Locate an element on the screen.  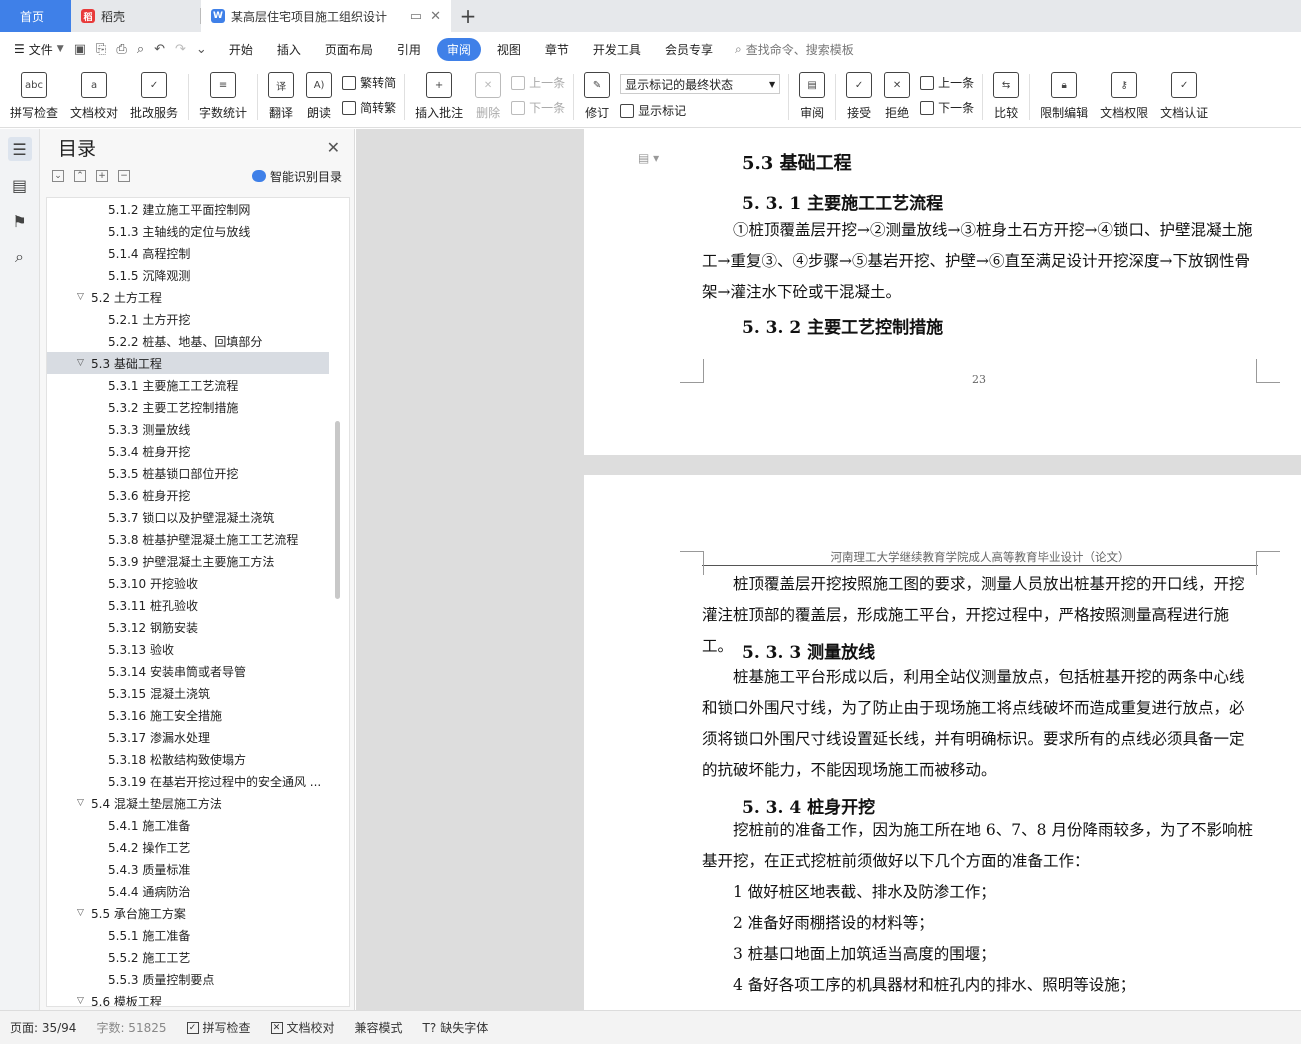
display-state-select: 显示标记的最终状态 ▼ is located at coordinates (700, 84).